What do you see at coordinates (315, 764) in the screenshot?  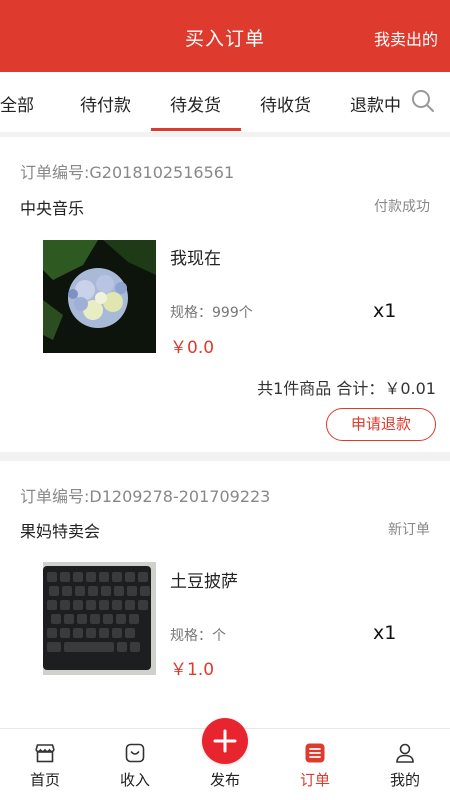 I see `tab-orders: 订单` at bounding box center [315, 764].